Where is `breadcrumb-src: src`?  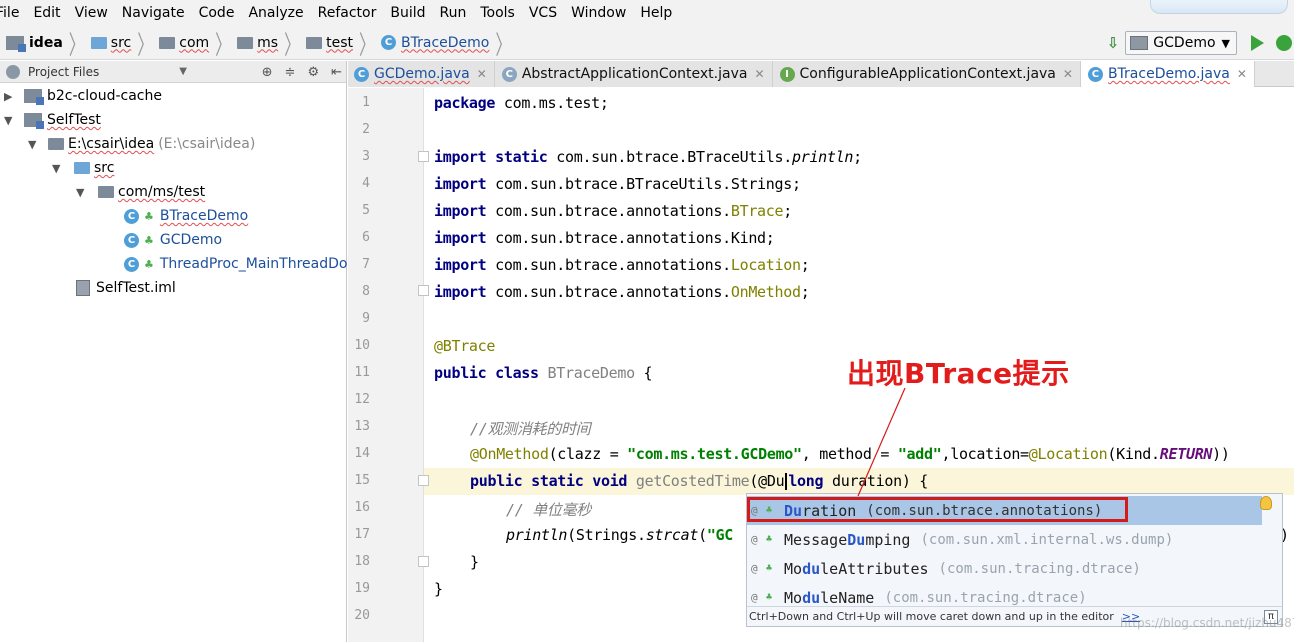
breadcrumb-src: src is located at coordinates (111, 42).